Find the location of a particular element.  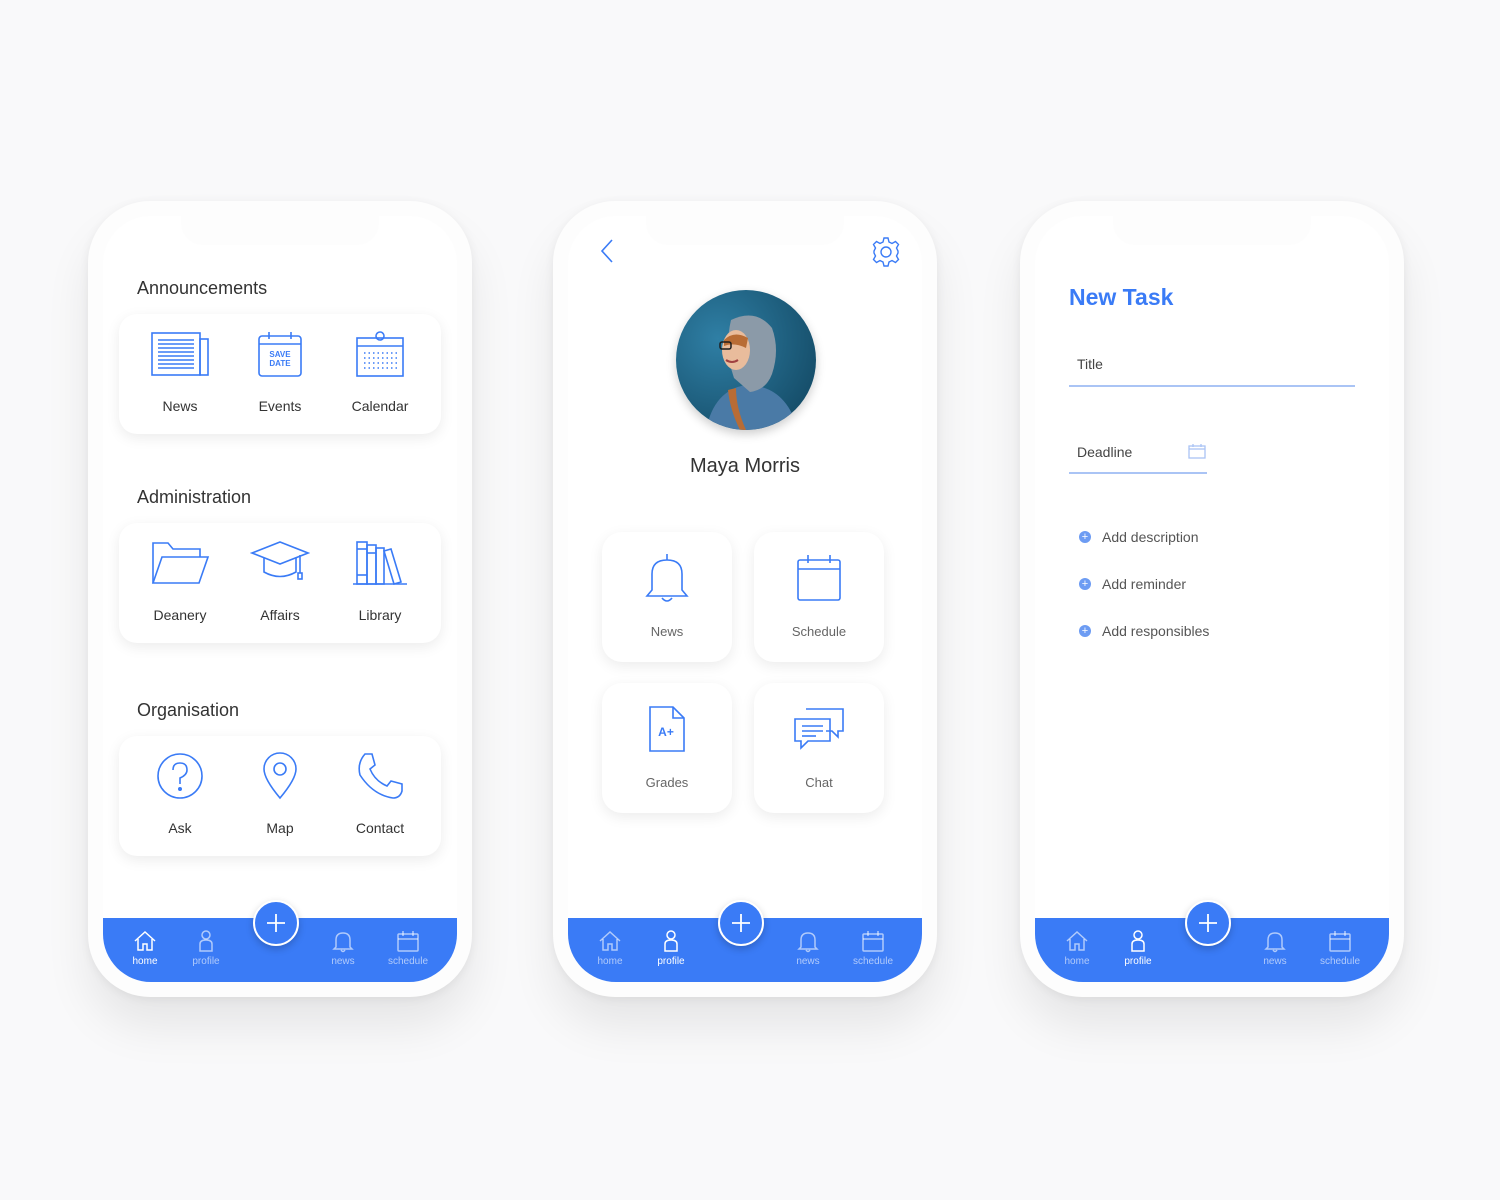

section-title-organisation: Organisation is located at coordinates (188, 710).